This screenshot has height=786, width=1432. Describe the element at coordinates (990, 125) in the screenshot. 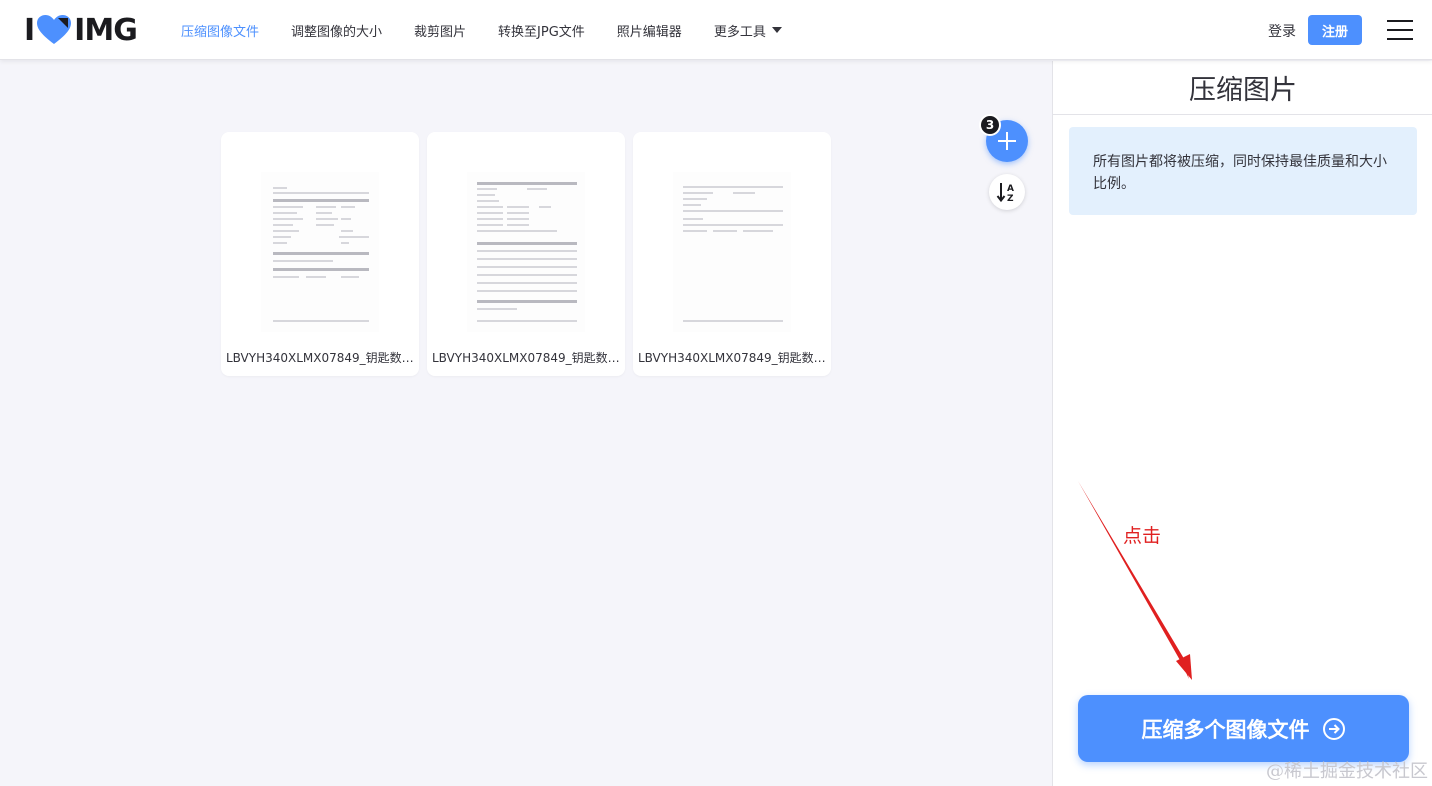

I see `file-count-badge: 3` at that location.